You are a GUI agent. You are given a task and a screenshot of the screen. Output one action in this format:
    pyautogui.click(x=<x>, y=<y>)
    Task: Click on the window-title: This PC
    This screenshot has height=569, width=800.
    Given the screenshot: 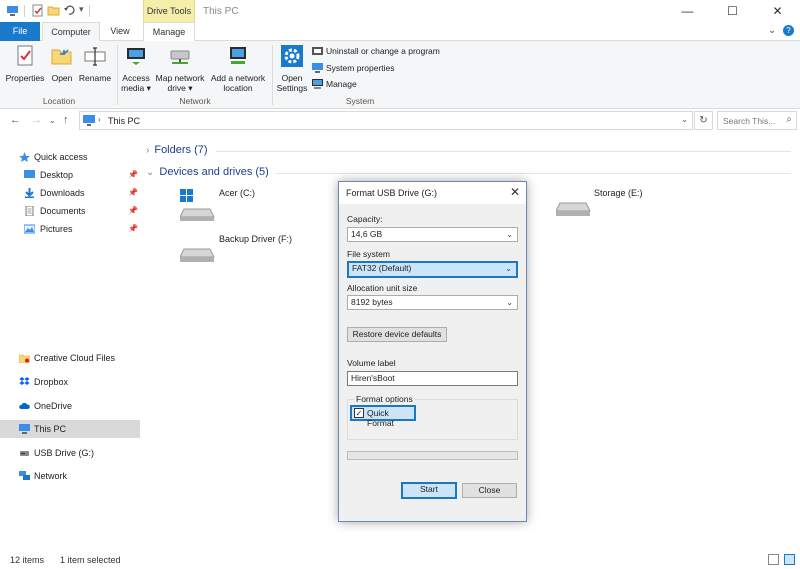 What is the action you would take?
    pyautogui.click(x=221, y=11)
    